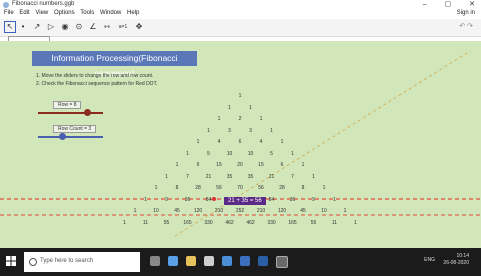 The width and height of the screenshot is (481, 276). I want to click on triangle-number: 11, so click(334, 222).